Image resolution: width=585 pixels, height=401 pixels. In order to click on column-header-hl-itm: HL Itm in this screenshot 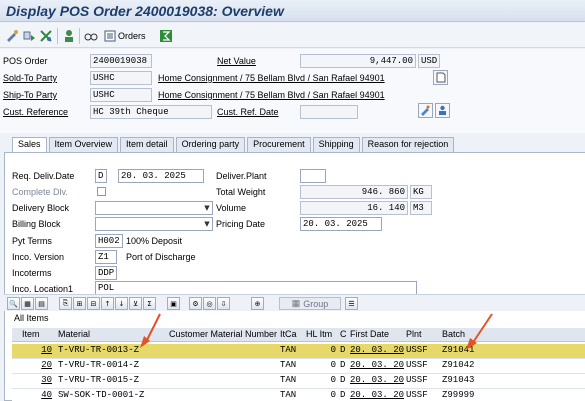, I will do `click(321, 335)`.